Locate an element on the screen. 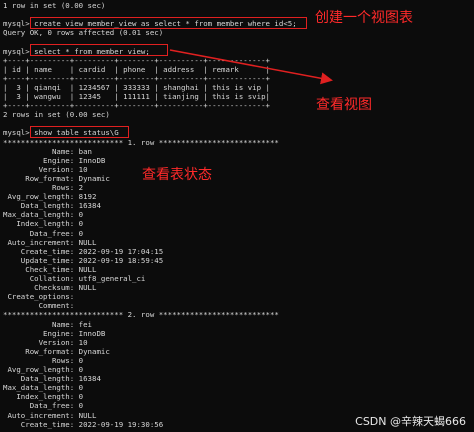  watermark: CSDN @辛辣天蝎666 is located at coordinates (410, 421).